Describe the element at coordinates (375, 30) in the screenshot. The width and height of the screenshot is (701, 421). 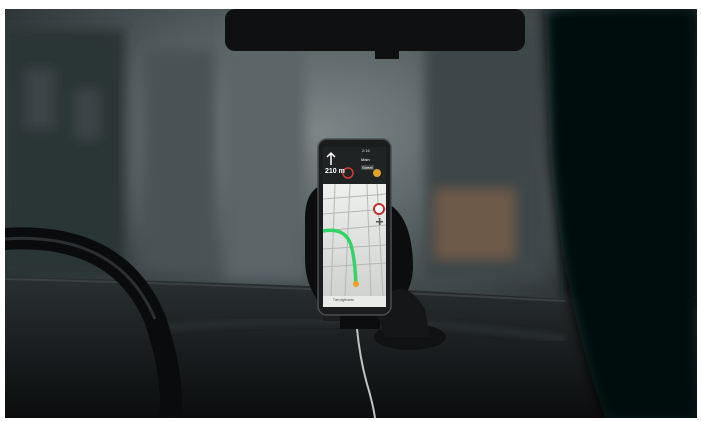
I see `rear-view-mirror` at that location.